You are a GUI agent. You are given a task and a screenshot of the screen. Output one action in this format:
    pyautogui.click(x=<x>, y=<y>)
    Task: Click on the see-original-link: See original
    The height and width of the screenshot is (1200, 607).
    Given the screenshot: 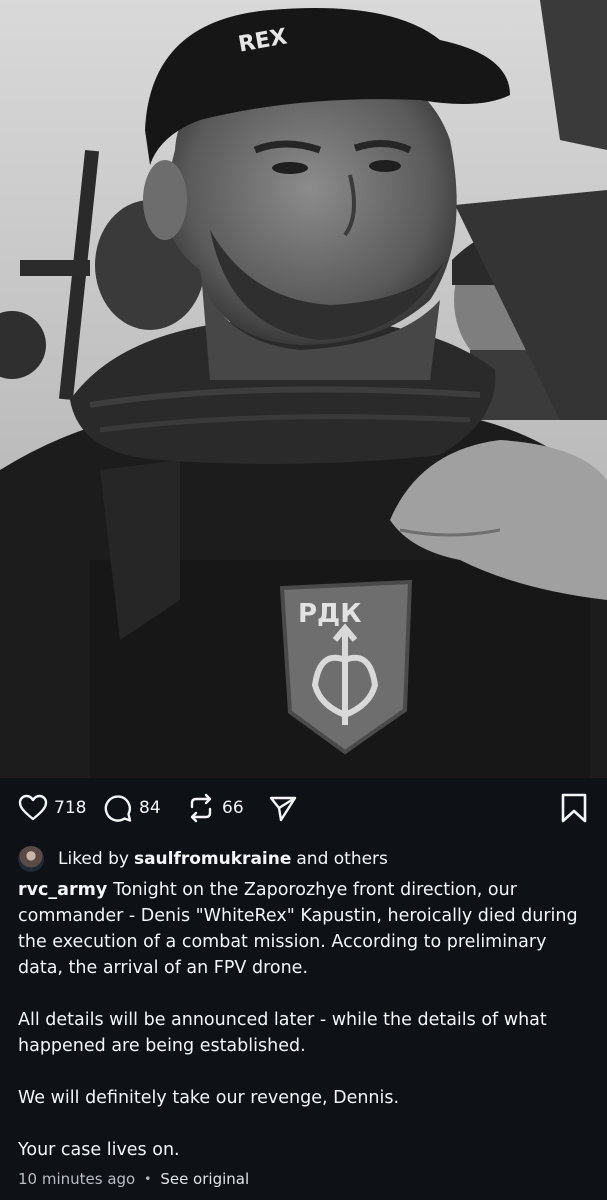 What is the action you would take?
    pyautogui.click(x=204, y=1179)
    